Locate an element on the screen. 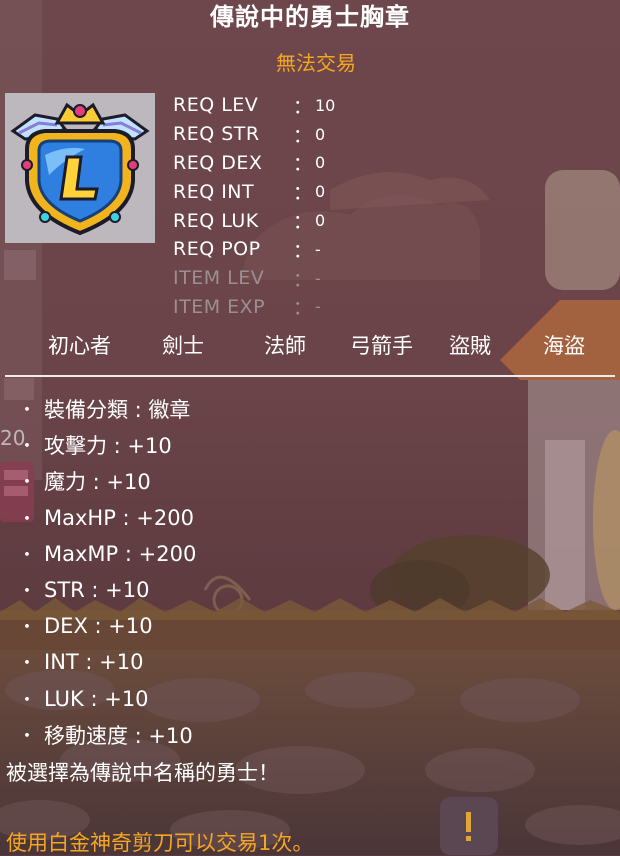 This screenshot has height=856, width=620. stat-text: 魔力 : +10 is located at coordinates (97, 482).